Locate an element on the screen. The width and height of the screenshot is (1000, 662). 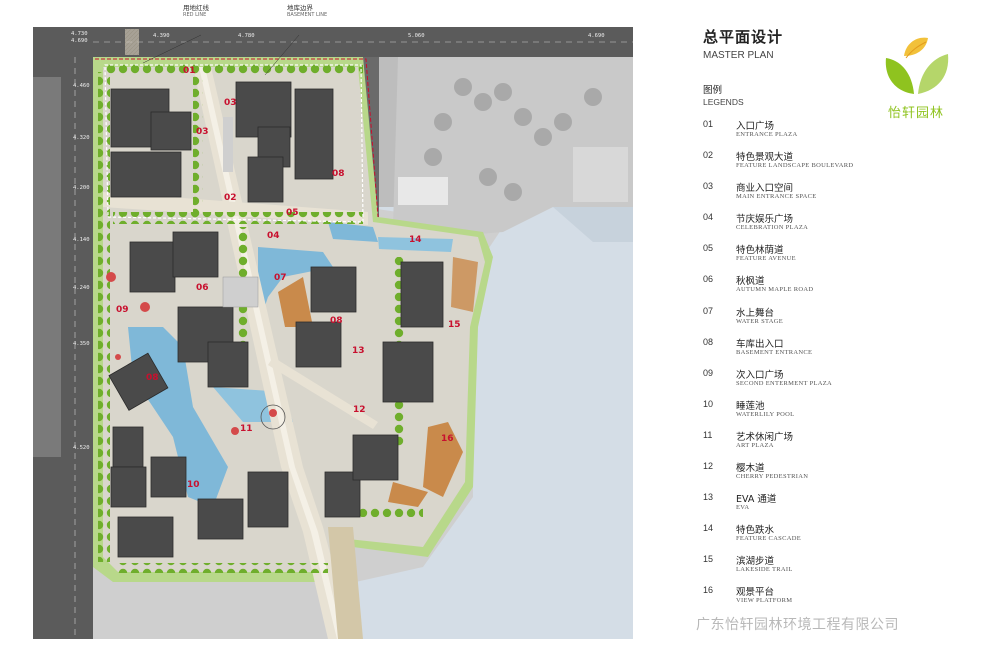
plan-marker-02: 02 is located at coordinates (230, 198).